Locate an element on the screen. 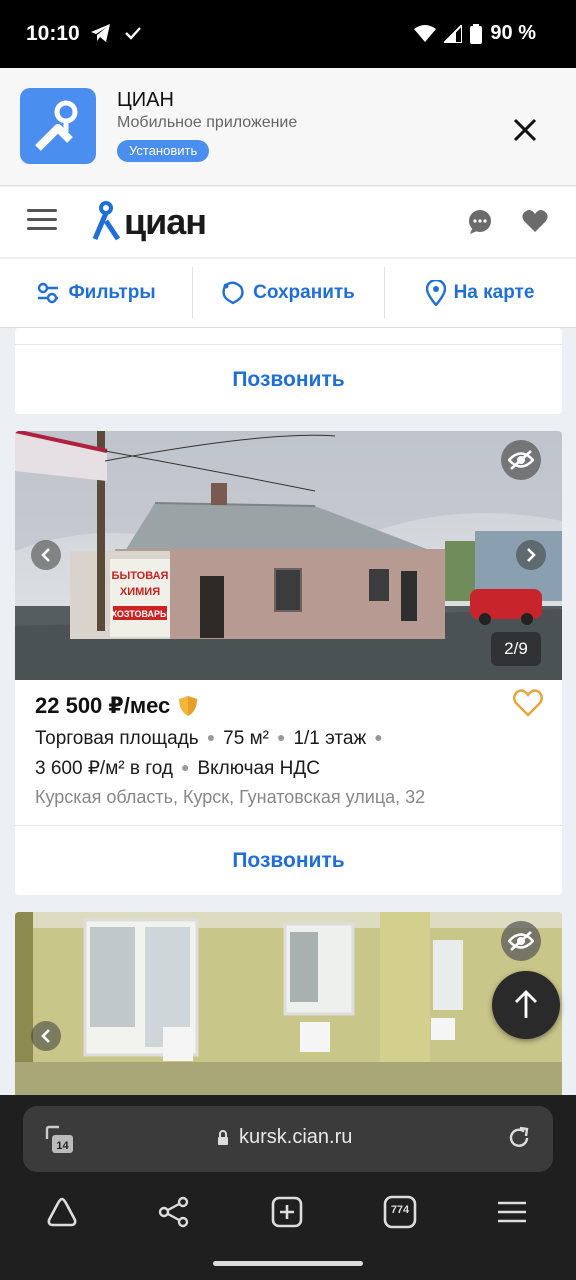 The width and height of the screenshot is (576, 1280). site-header: циан is located at coordinates (288, 222).